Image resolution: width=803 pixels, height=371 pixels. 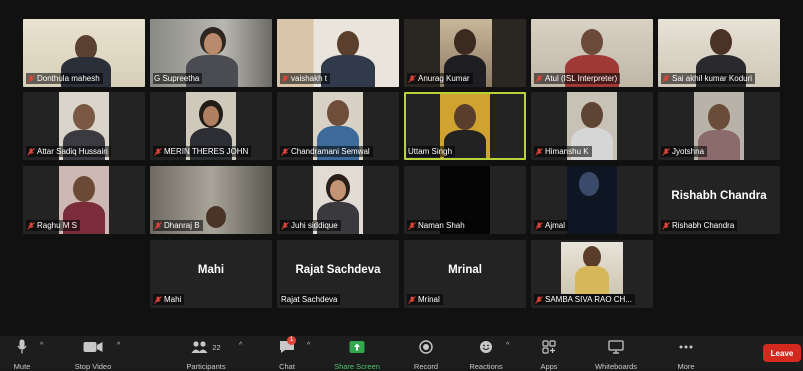 What do you see at coordinates (211, 270) in the screenshot?
I see `participant-display-name: Mahi` at bounding box center [211, 270].